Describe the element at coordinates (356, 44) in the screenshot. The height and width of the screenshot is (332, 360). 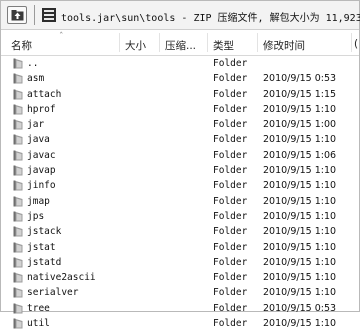
I see `column-extra: (` at that location.